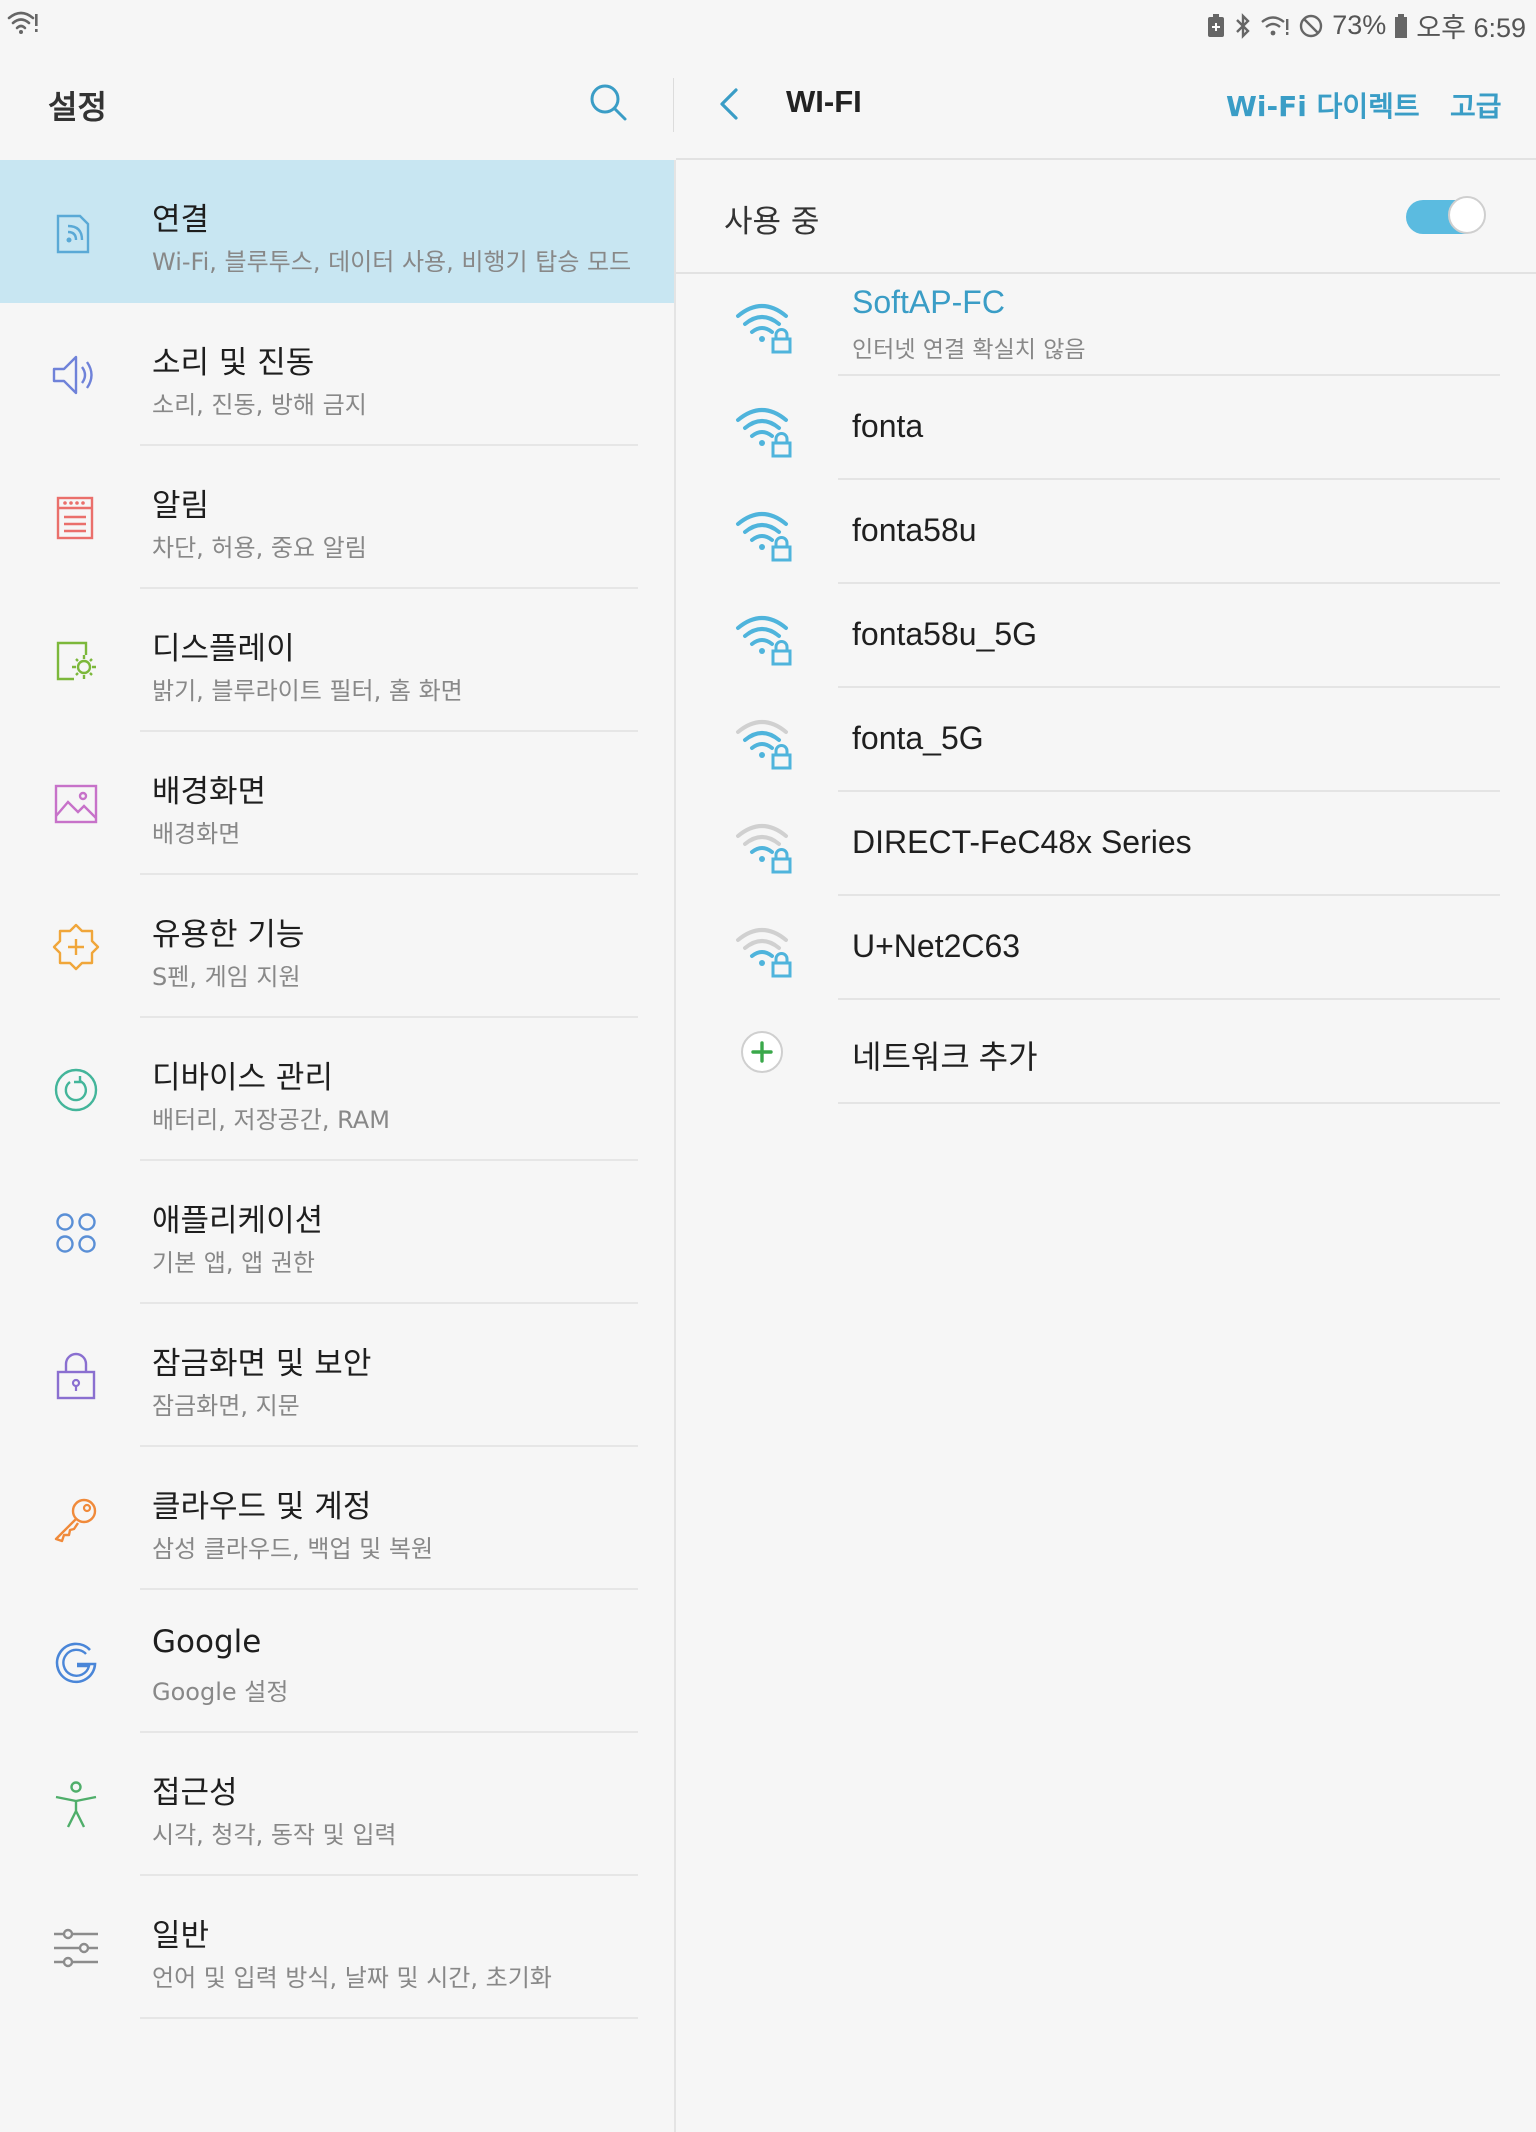 The image size is (1536, 2132). I want to click on battery-icon, so click(1401, 26).